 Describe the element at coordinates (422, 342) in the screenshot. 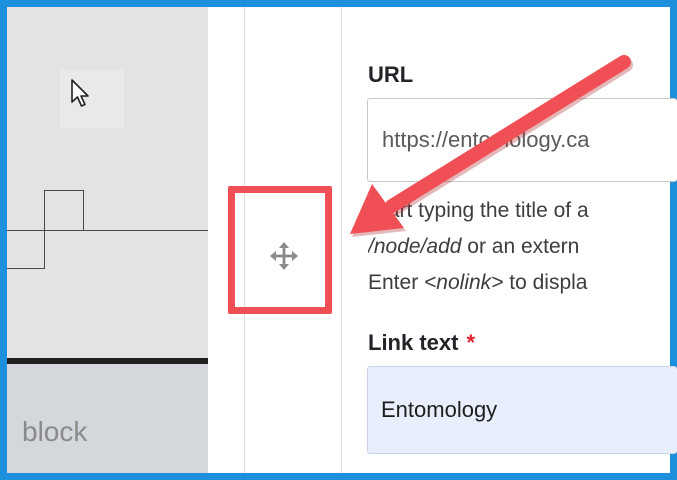

I see `link-text-label: Link text *` at that location.